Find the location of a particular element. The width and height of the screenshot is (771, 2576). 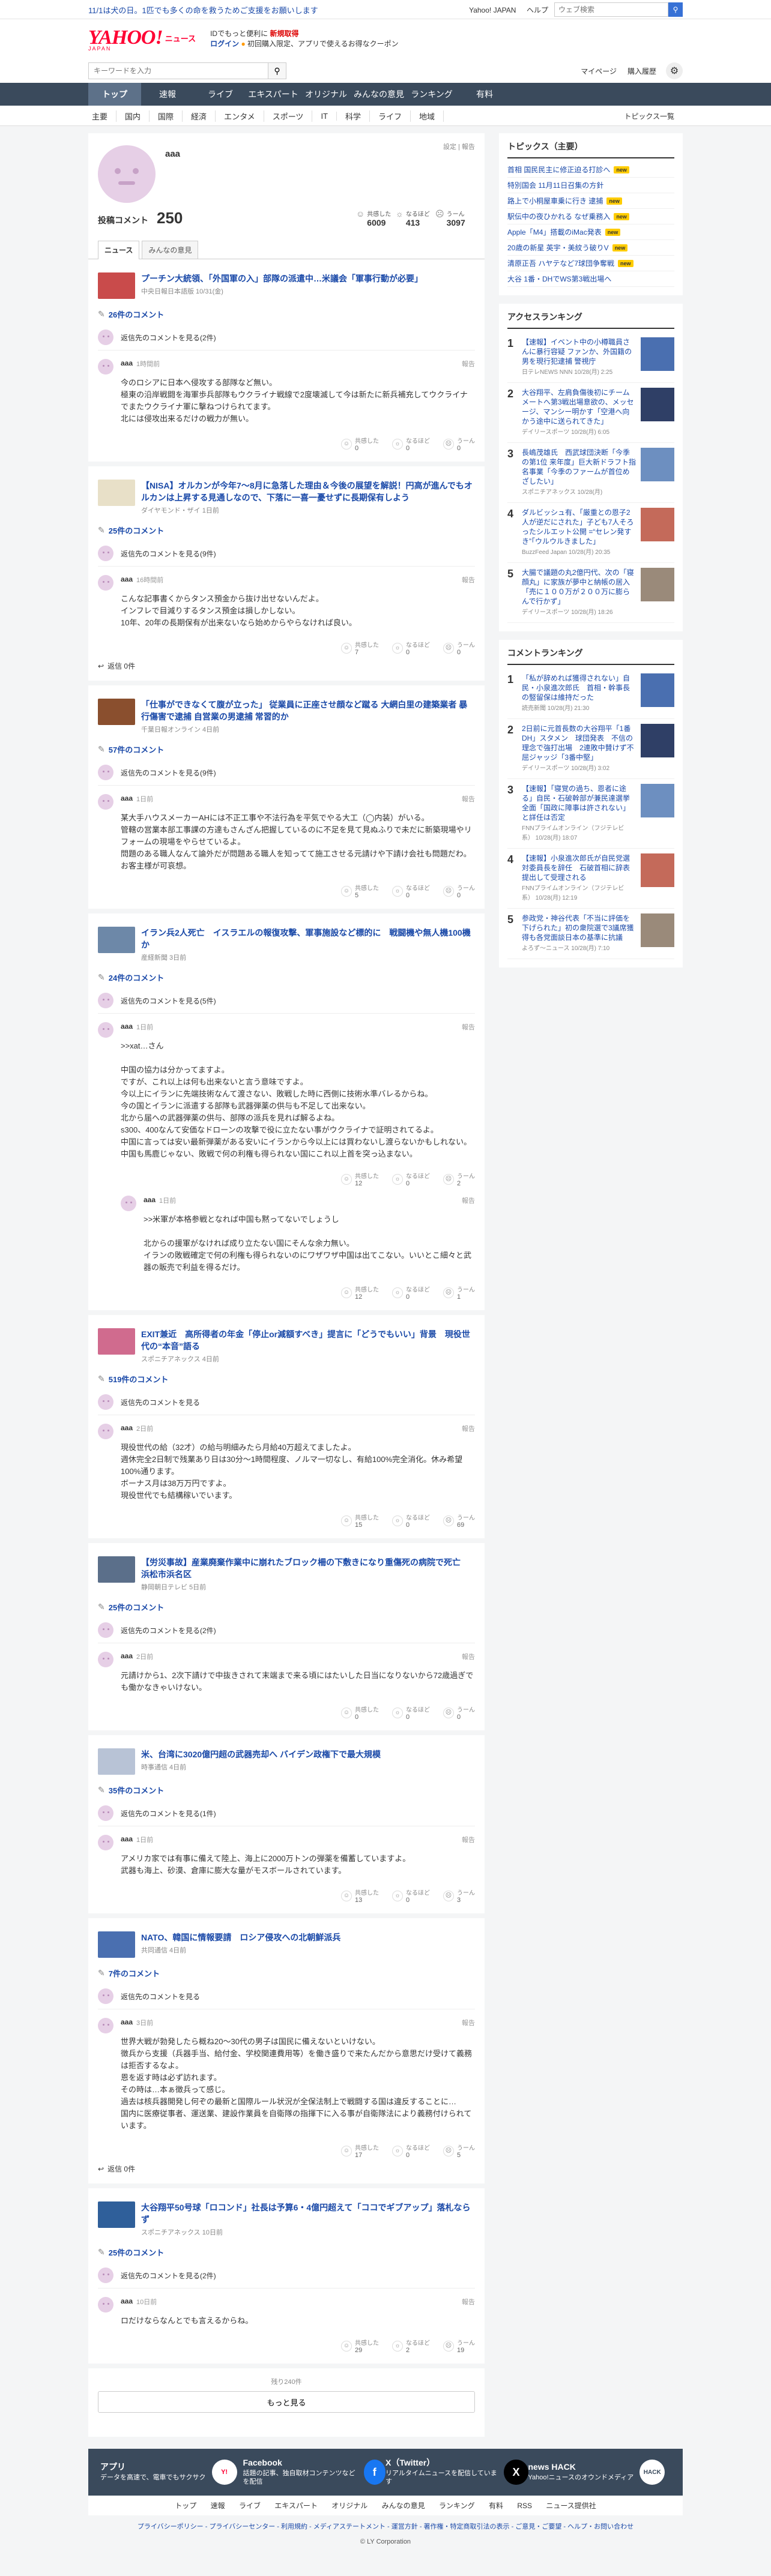

news-search-button: ⚲ is located at coordinates (277, 70).